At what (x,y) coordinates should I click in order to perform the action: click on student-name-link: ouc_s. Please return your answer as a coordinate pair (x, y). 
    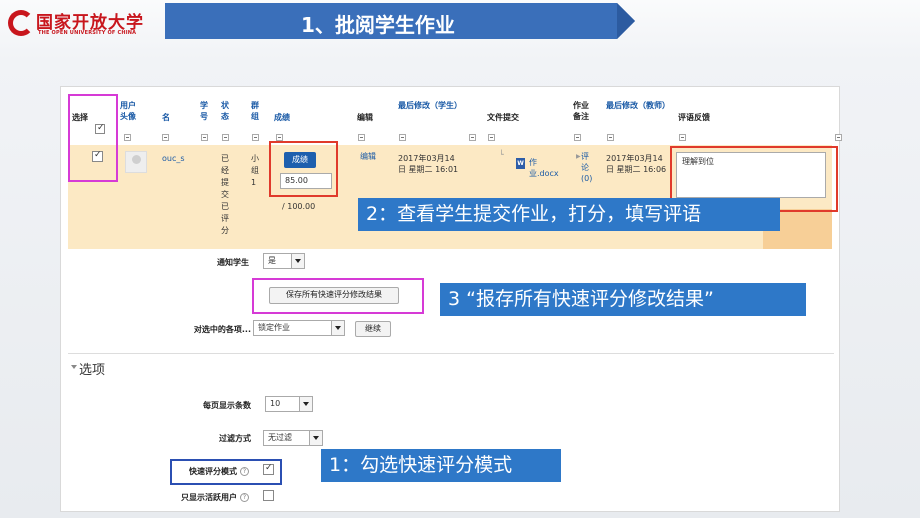
    Looking at the image, I should click on (173, 158).